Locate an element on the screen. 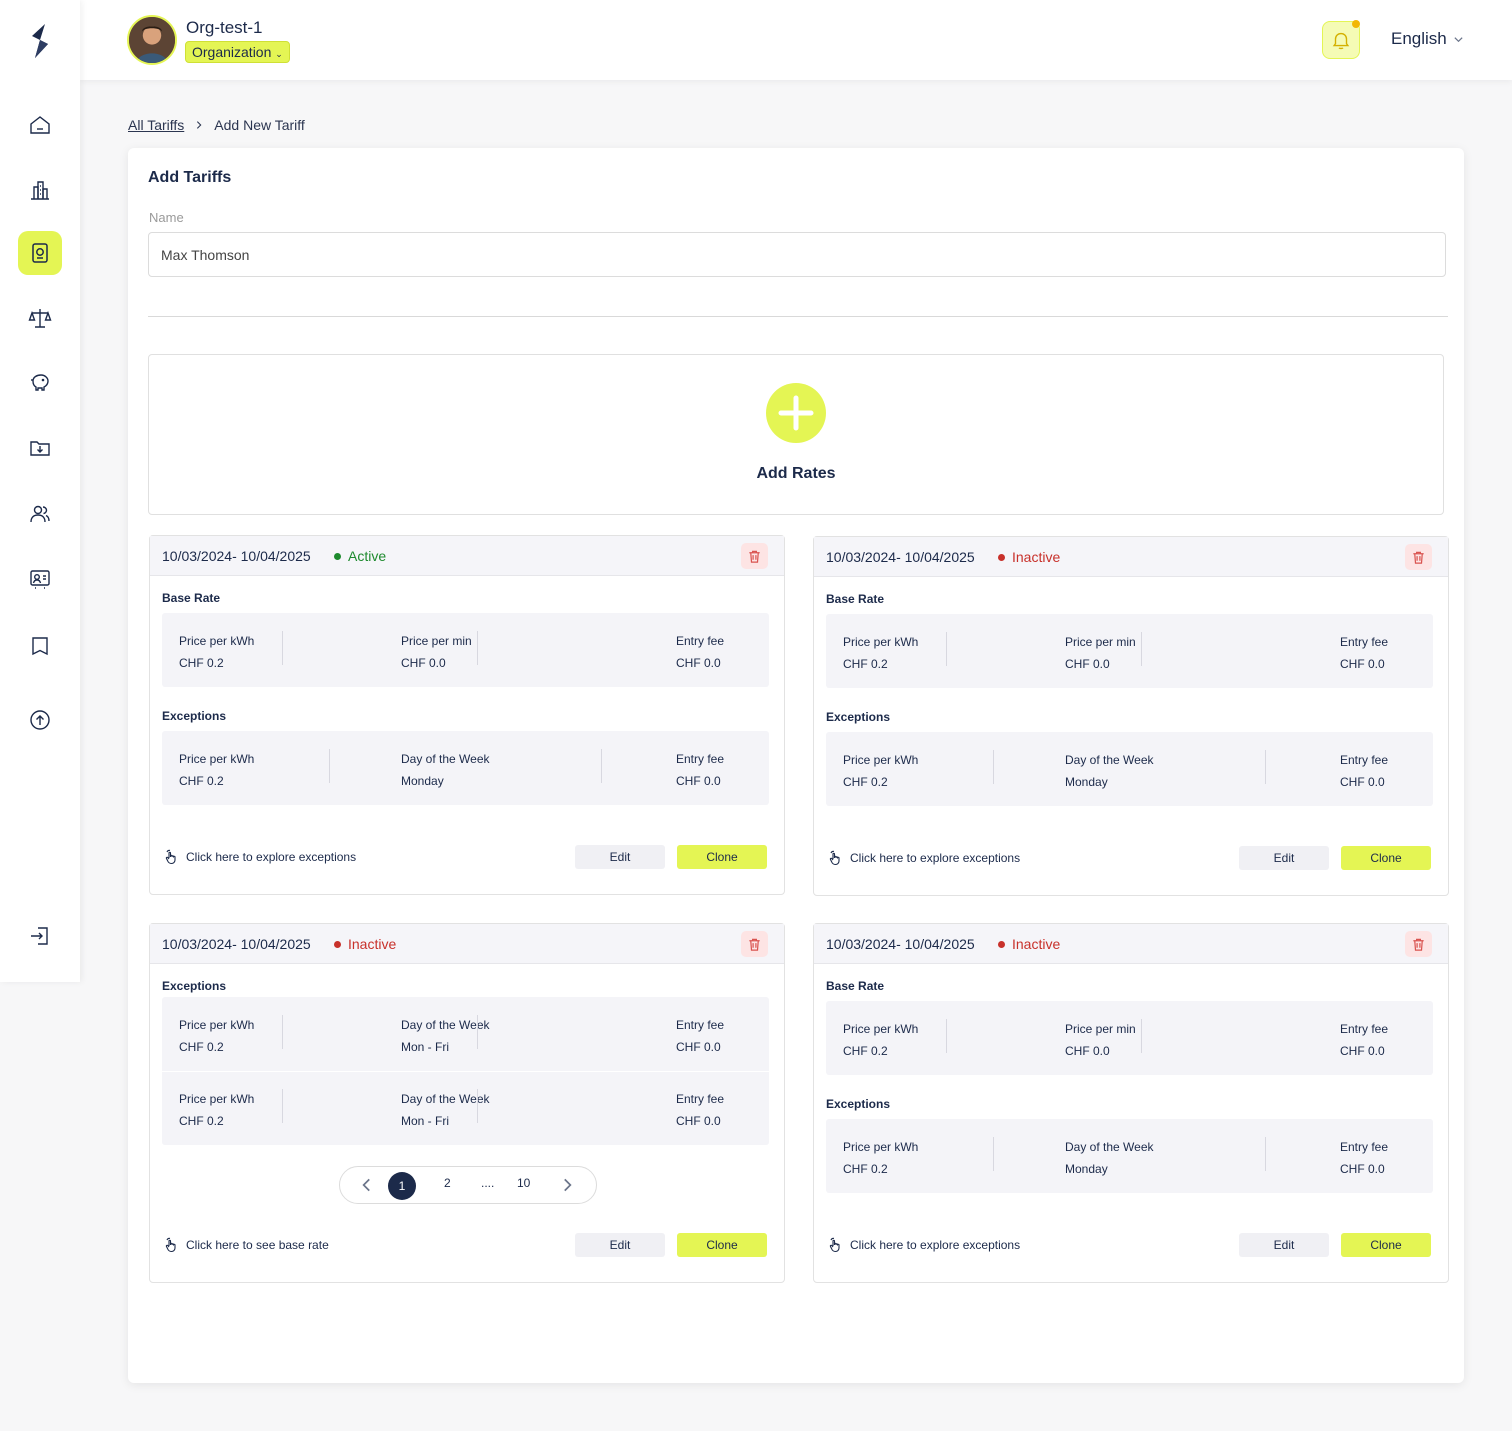  name-input is located at coordinates (797, 254).